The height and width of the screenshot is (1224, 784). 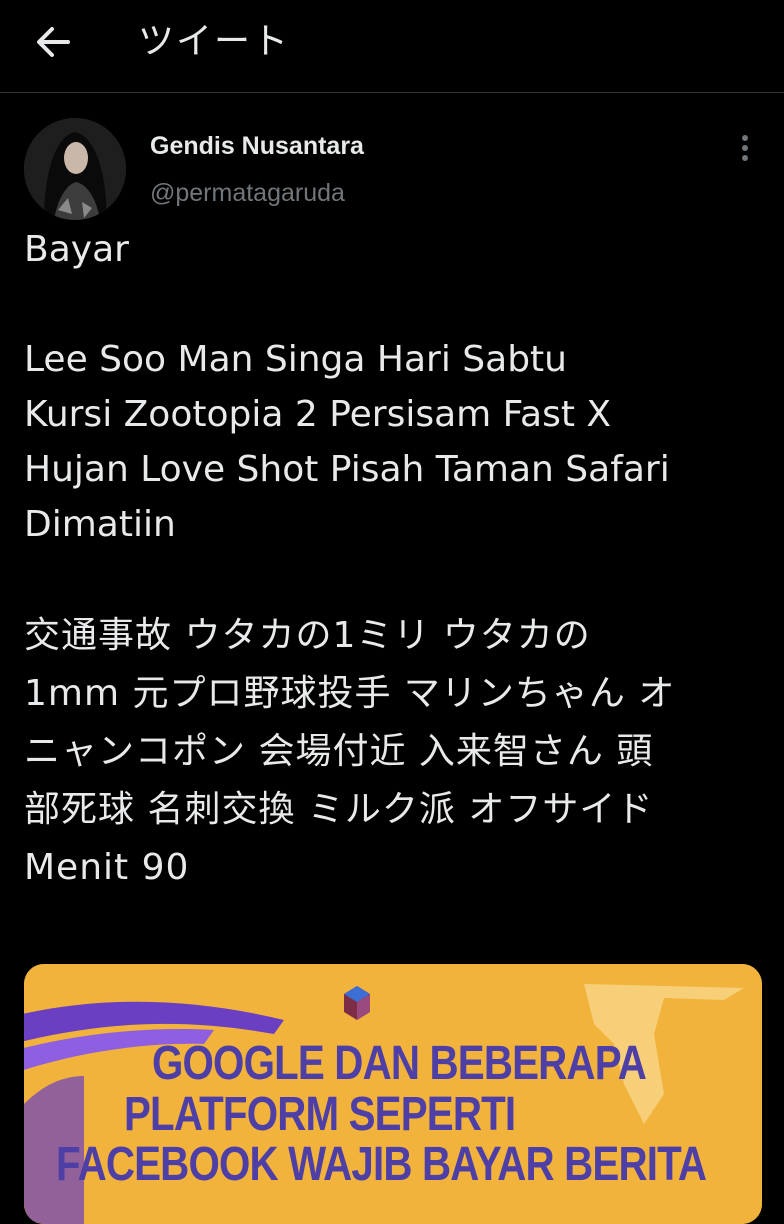 I want to click on tweet-text-line: Bayar, so click(x=76, y=249).